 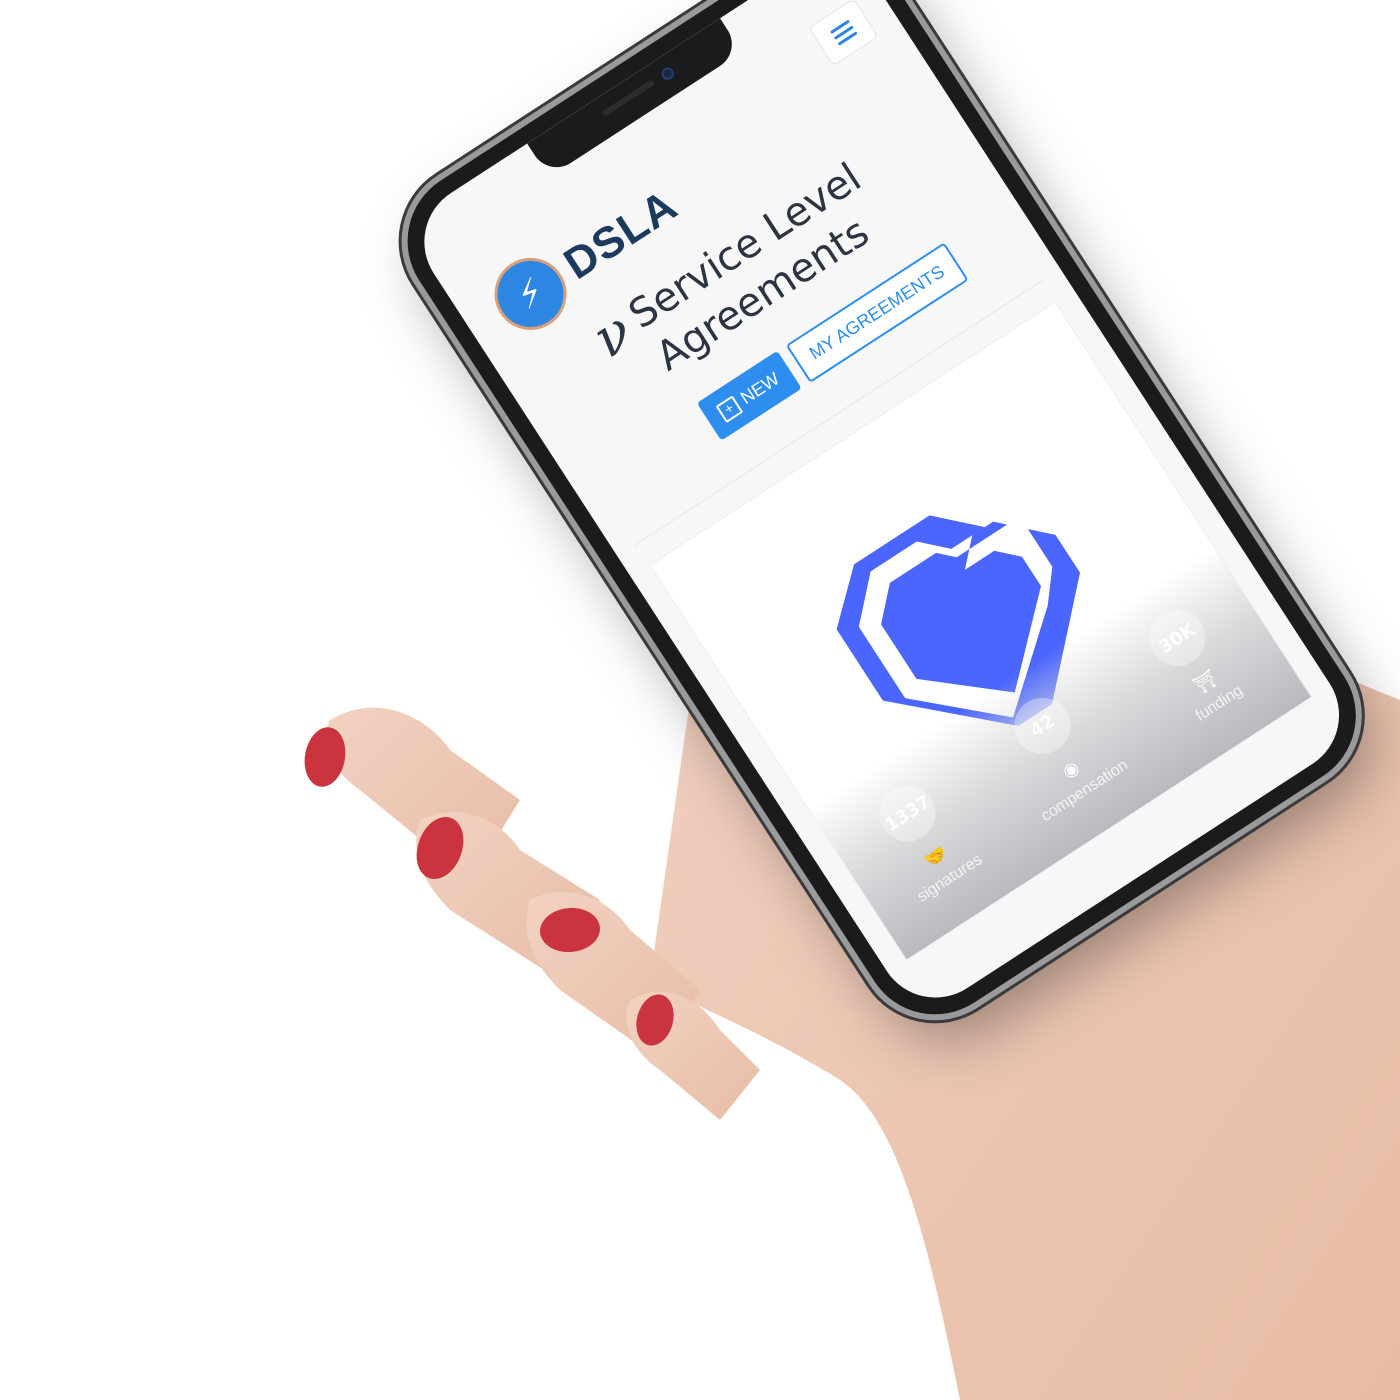 What do you see at coordinates (907, 813) in the screenshot?
I see `stat-value: 1337` at bounding box center [907, 813].